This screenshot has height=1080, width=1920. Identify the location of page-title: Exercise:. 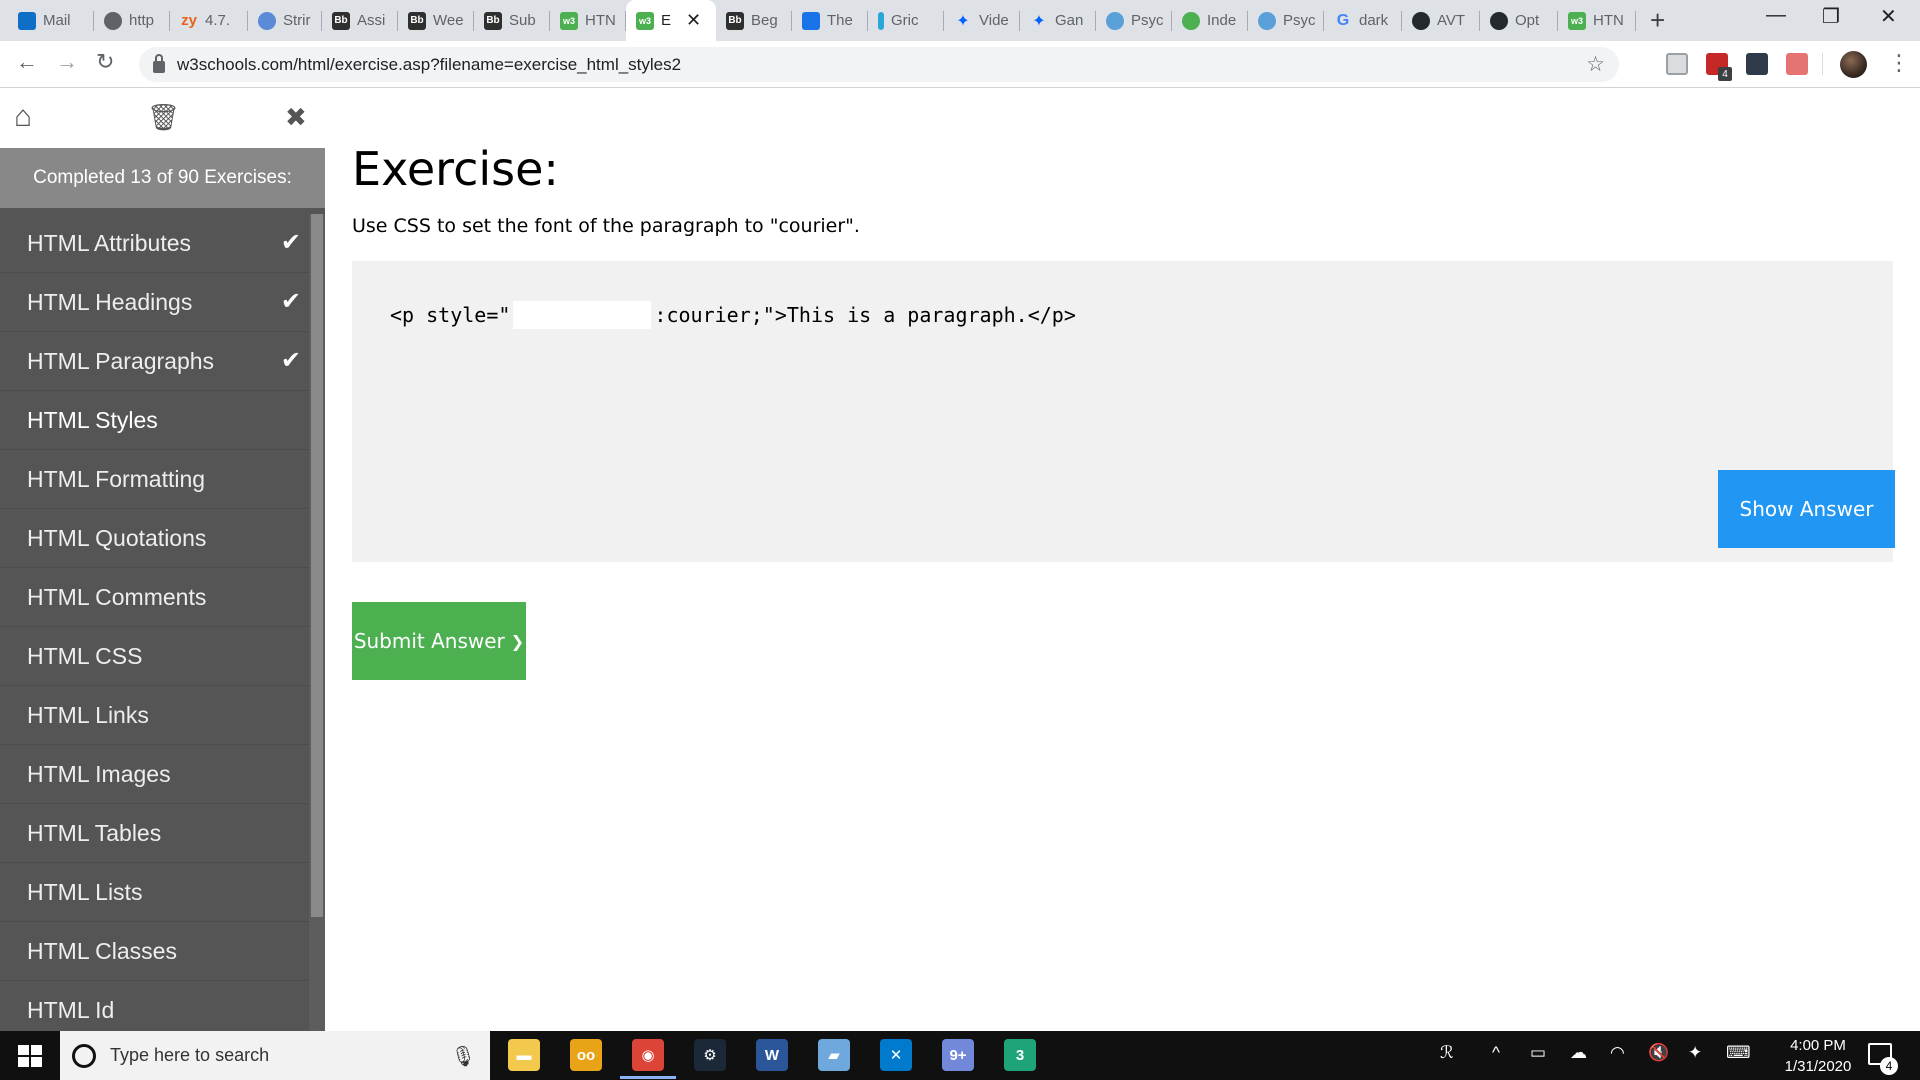
(455, 169).